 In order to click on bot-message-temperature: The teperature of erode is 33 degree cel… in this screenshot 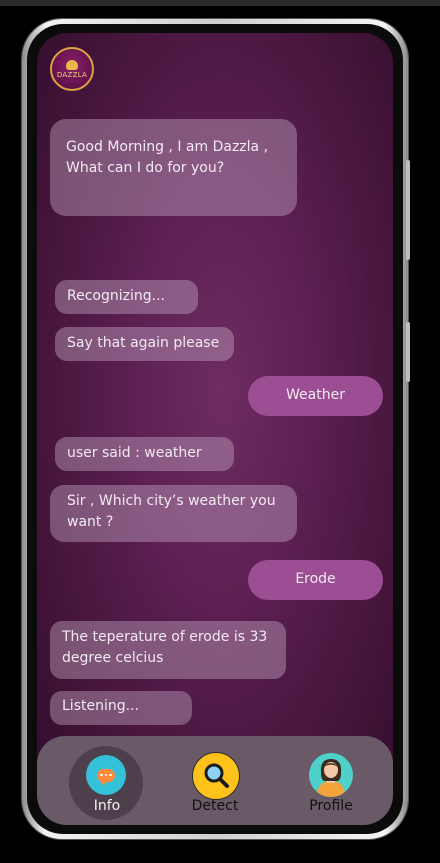, I will do `click(168, 650)`.